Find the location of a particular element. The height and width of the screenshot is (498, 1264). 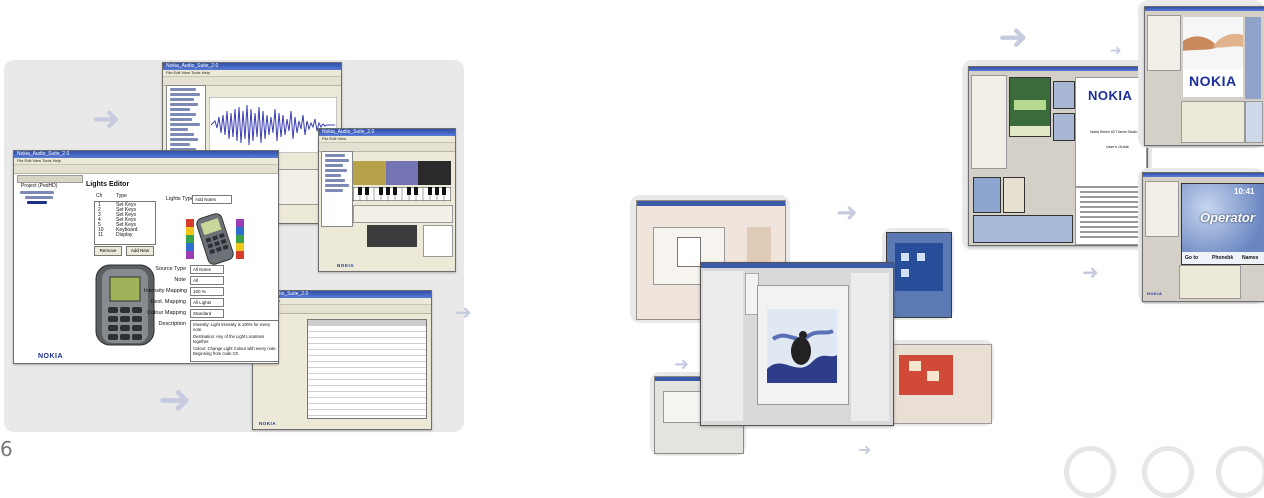

softkey-bar: Go to Phonebk Names is located at coordinates (1223, 258).